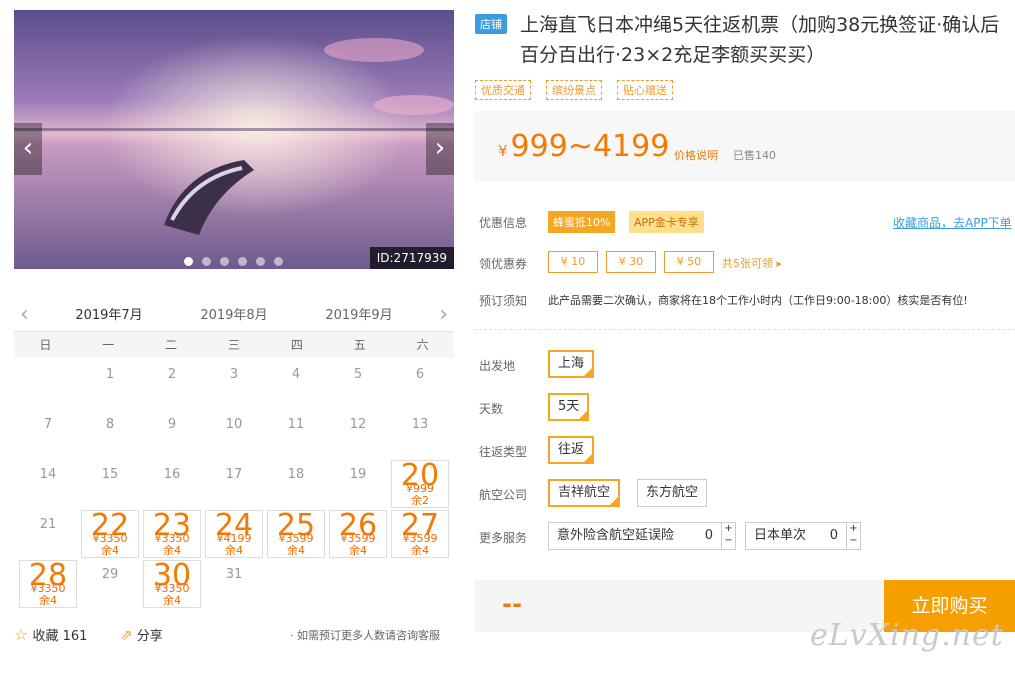 This screenshot has height=674, width=1015. I want to click on coupon-10: ¥ 10, so click(573, 262).